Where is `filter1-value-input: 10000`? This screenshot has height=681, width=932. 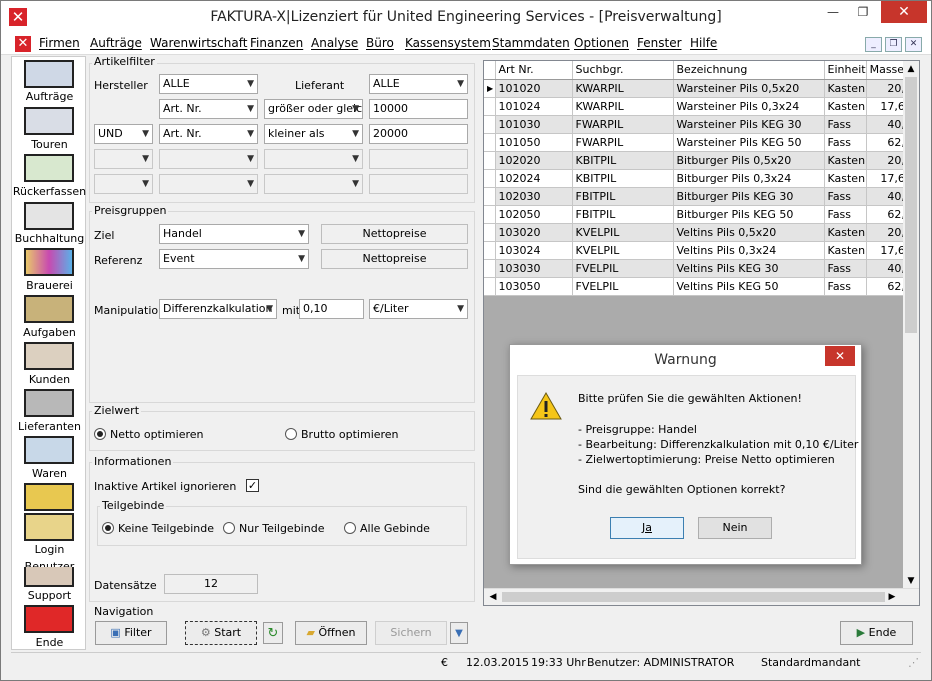 filter1-value-input: 10000 is located at coordinates (418, 109).